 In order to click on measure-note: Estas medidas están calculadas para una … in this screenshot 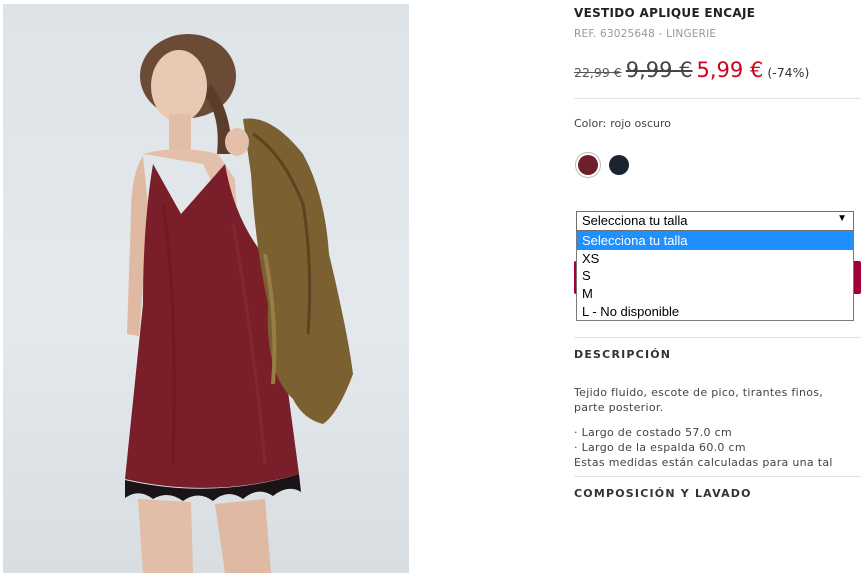, I will do `click(703, 462)`.